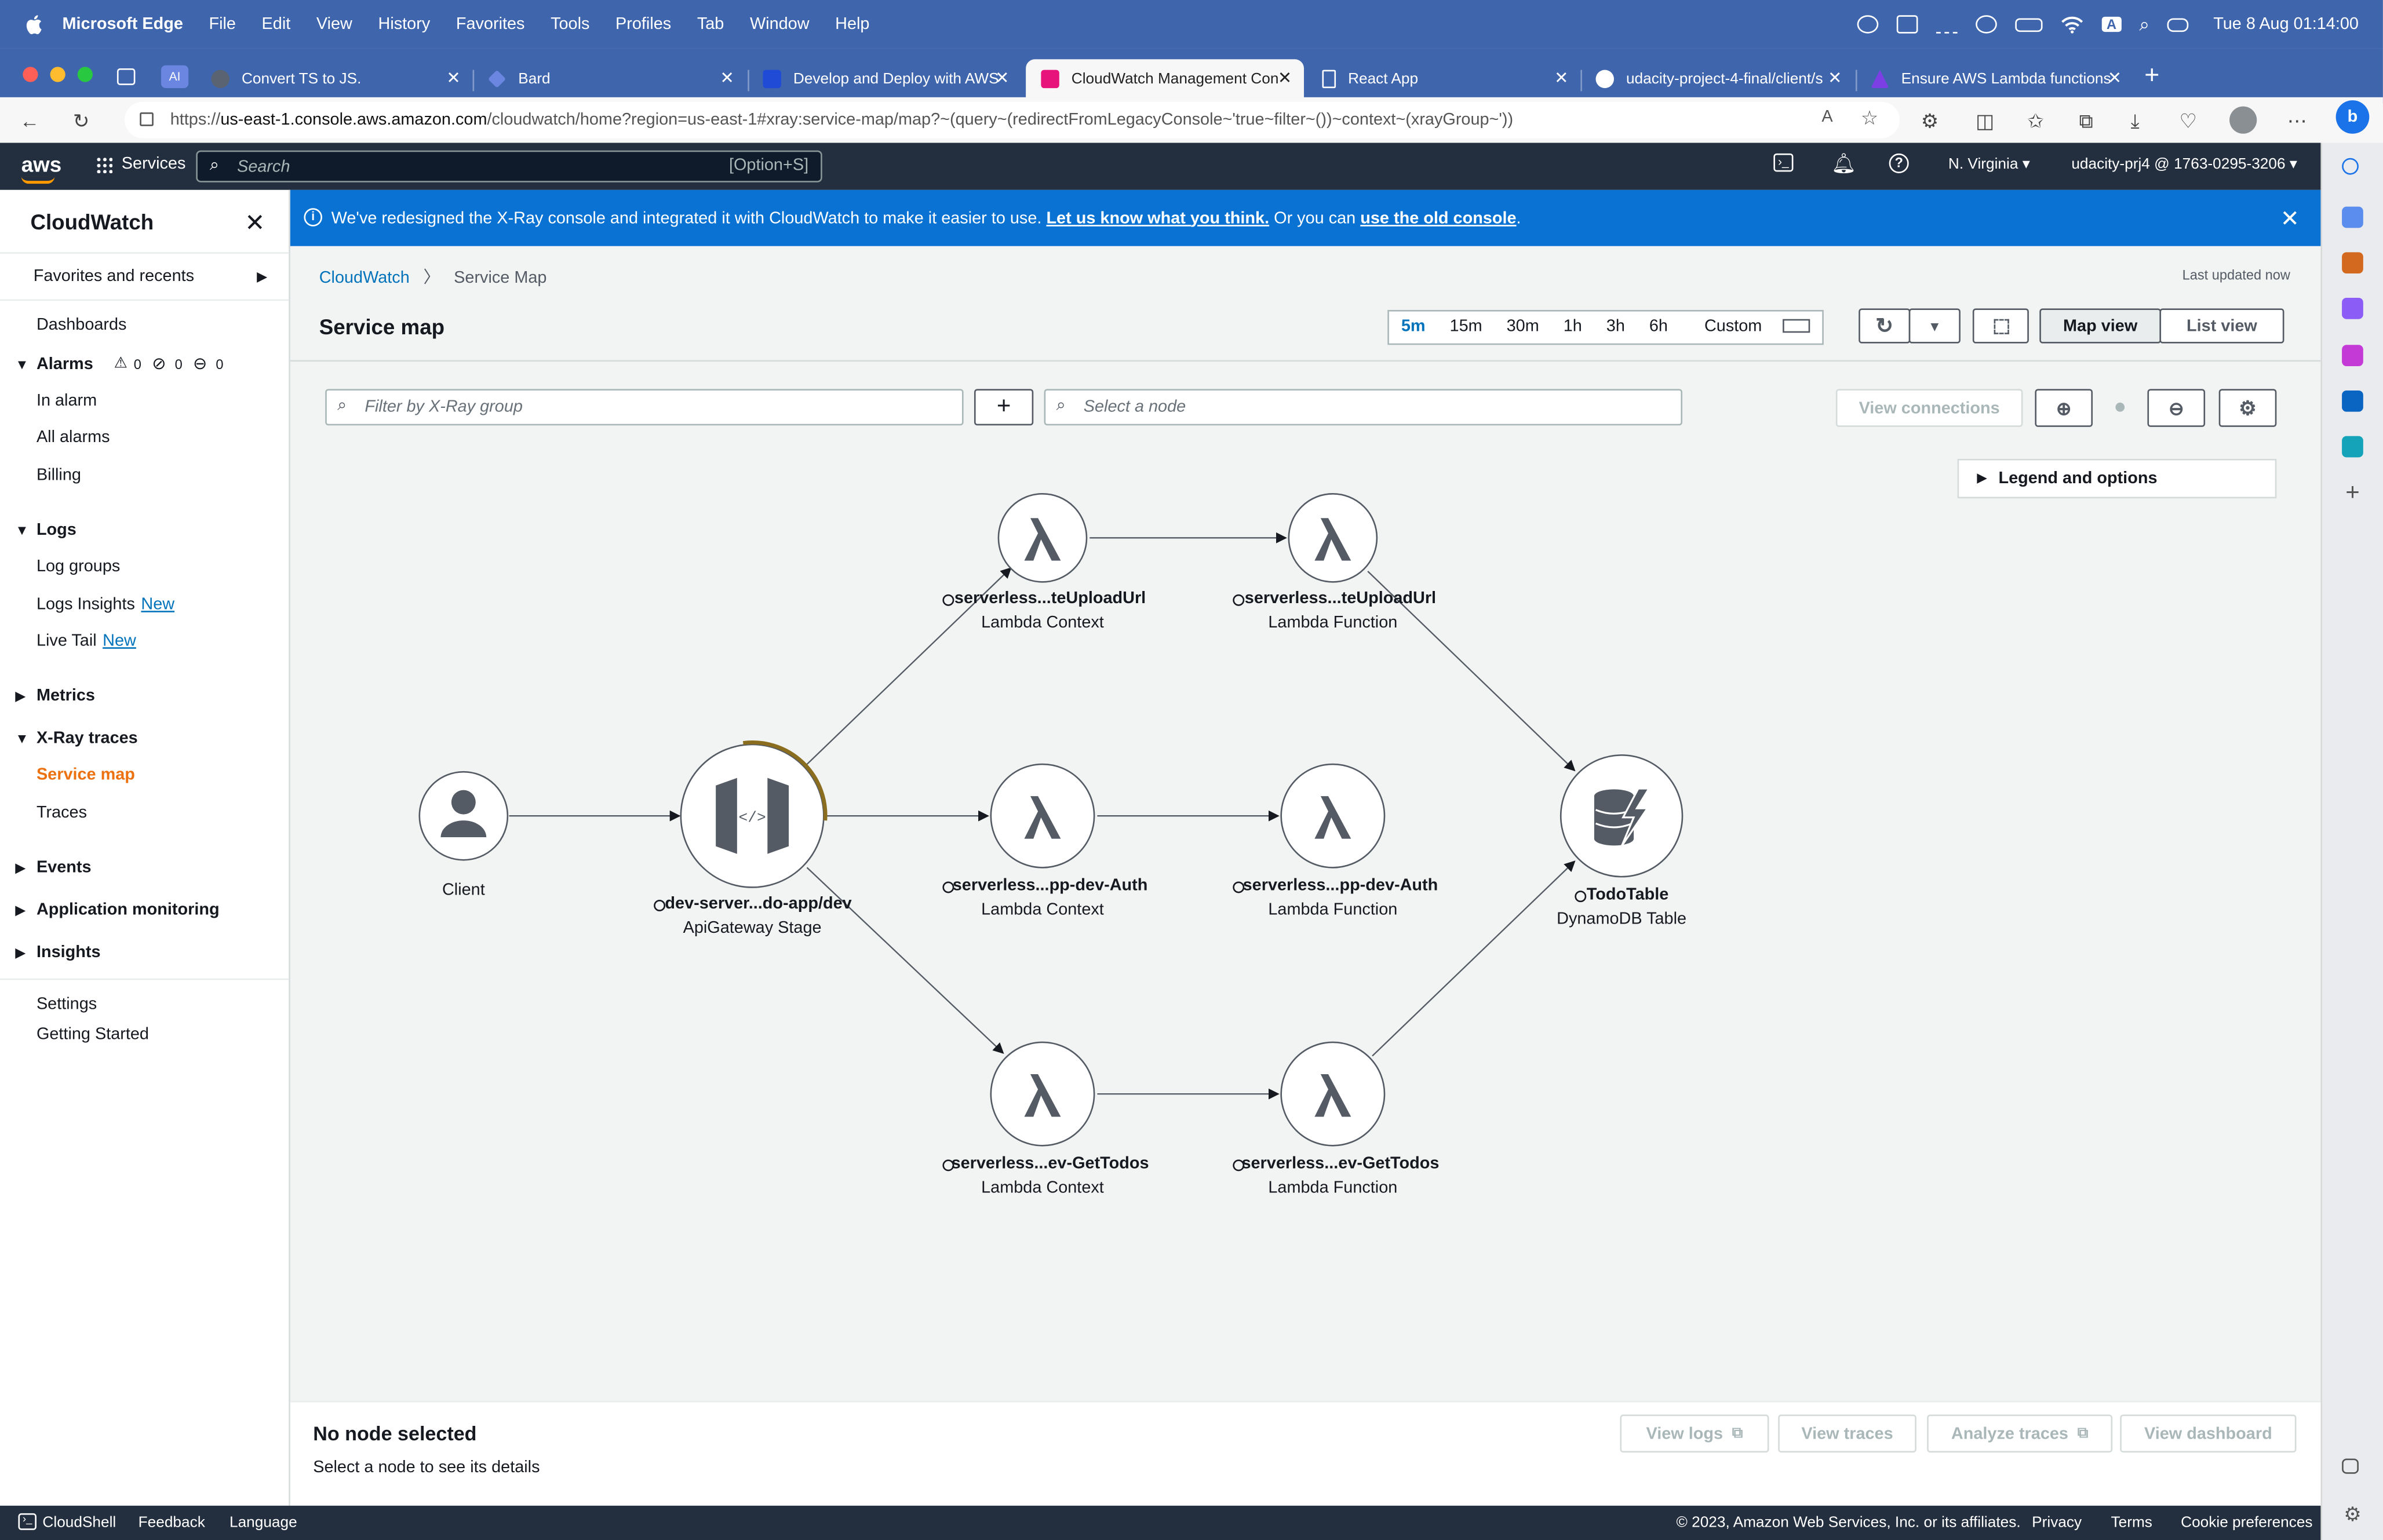 Image resolution: width=2383 pixels, height=1540 pixels. Describe the element at coordinates (2001, 326) in the screenshot. I see `fullscreen-button` at that location.